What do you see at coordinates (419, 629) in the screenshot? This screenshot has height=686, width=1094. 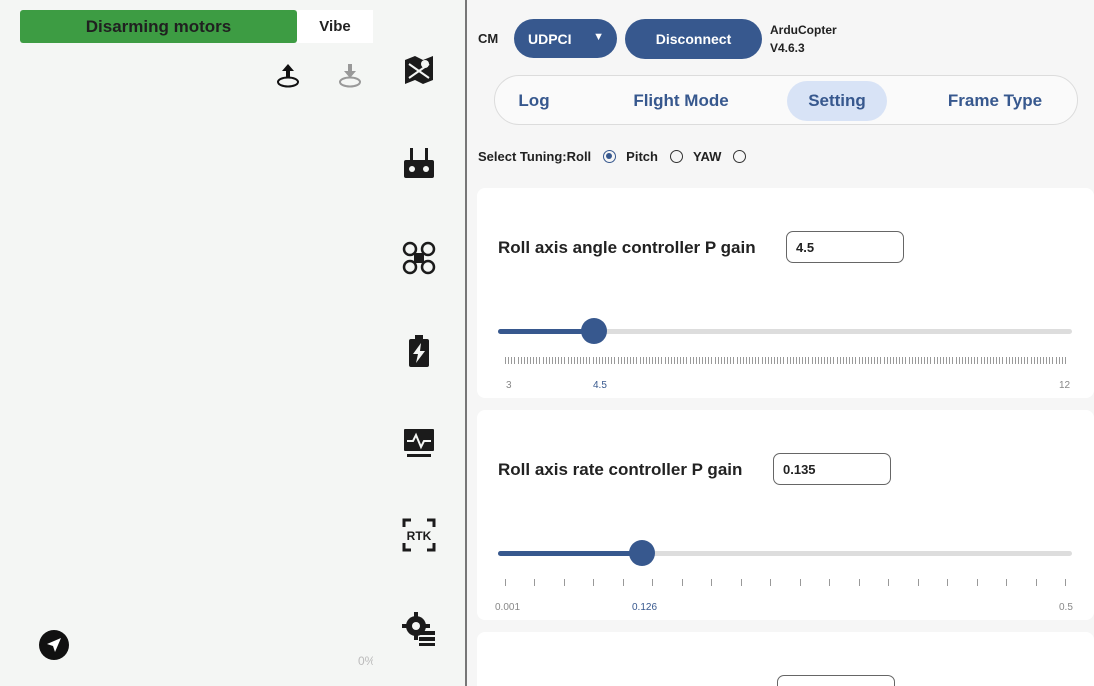 I see `settings-icon` at bounding box center [419, 629].